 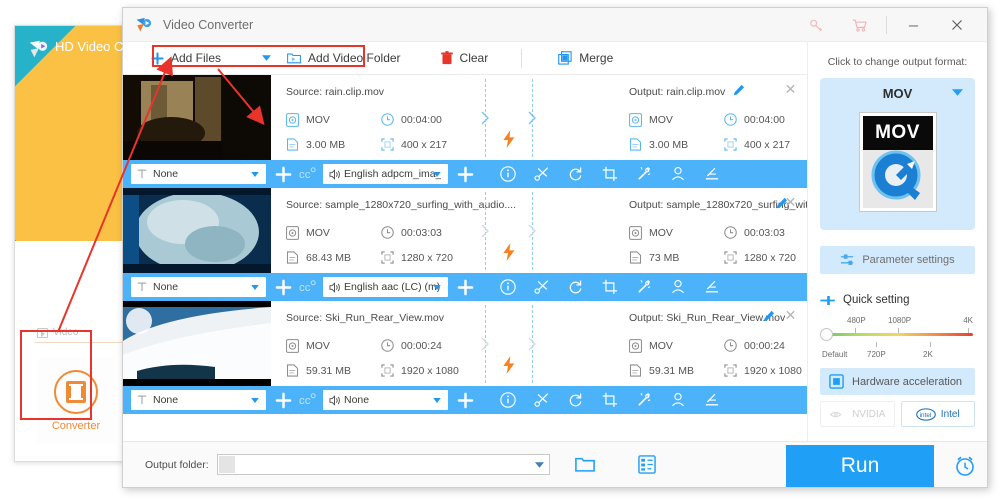 What do you see at coordinates (411, 232) in the screenshot?
I see `source-duration: 00:03:03` at bounding box center [411, 232].